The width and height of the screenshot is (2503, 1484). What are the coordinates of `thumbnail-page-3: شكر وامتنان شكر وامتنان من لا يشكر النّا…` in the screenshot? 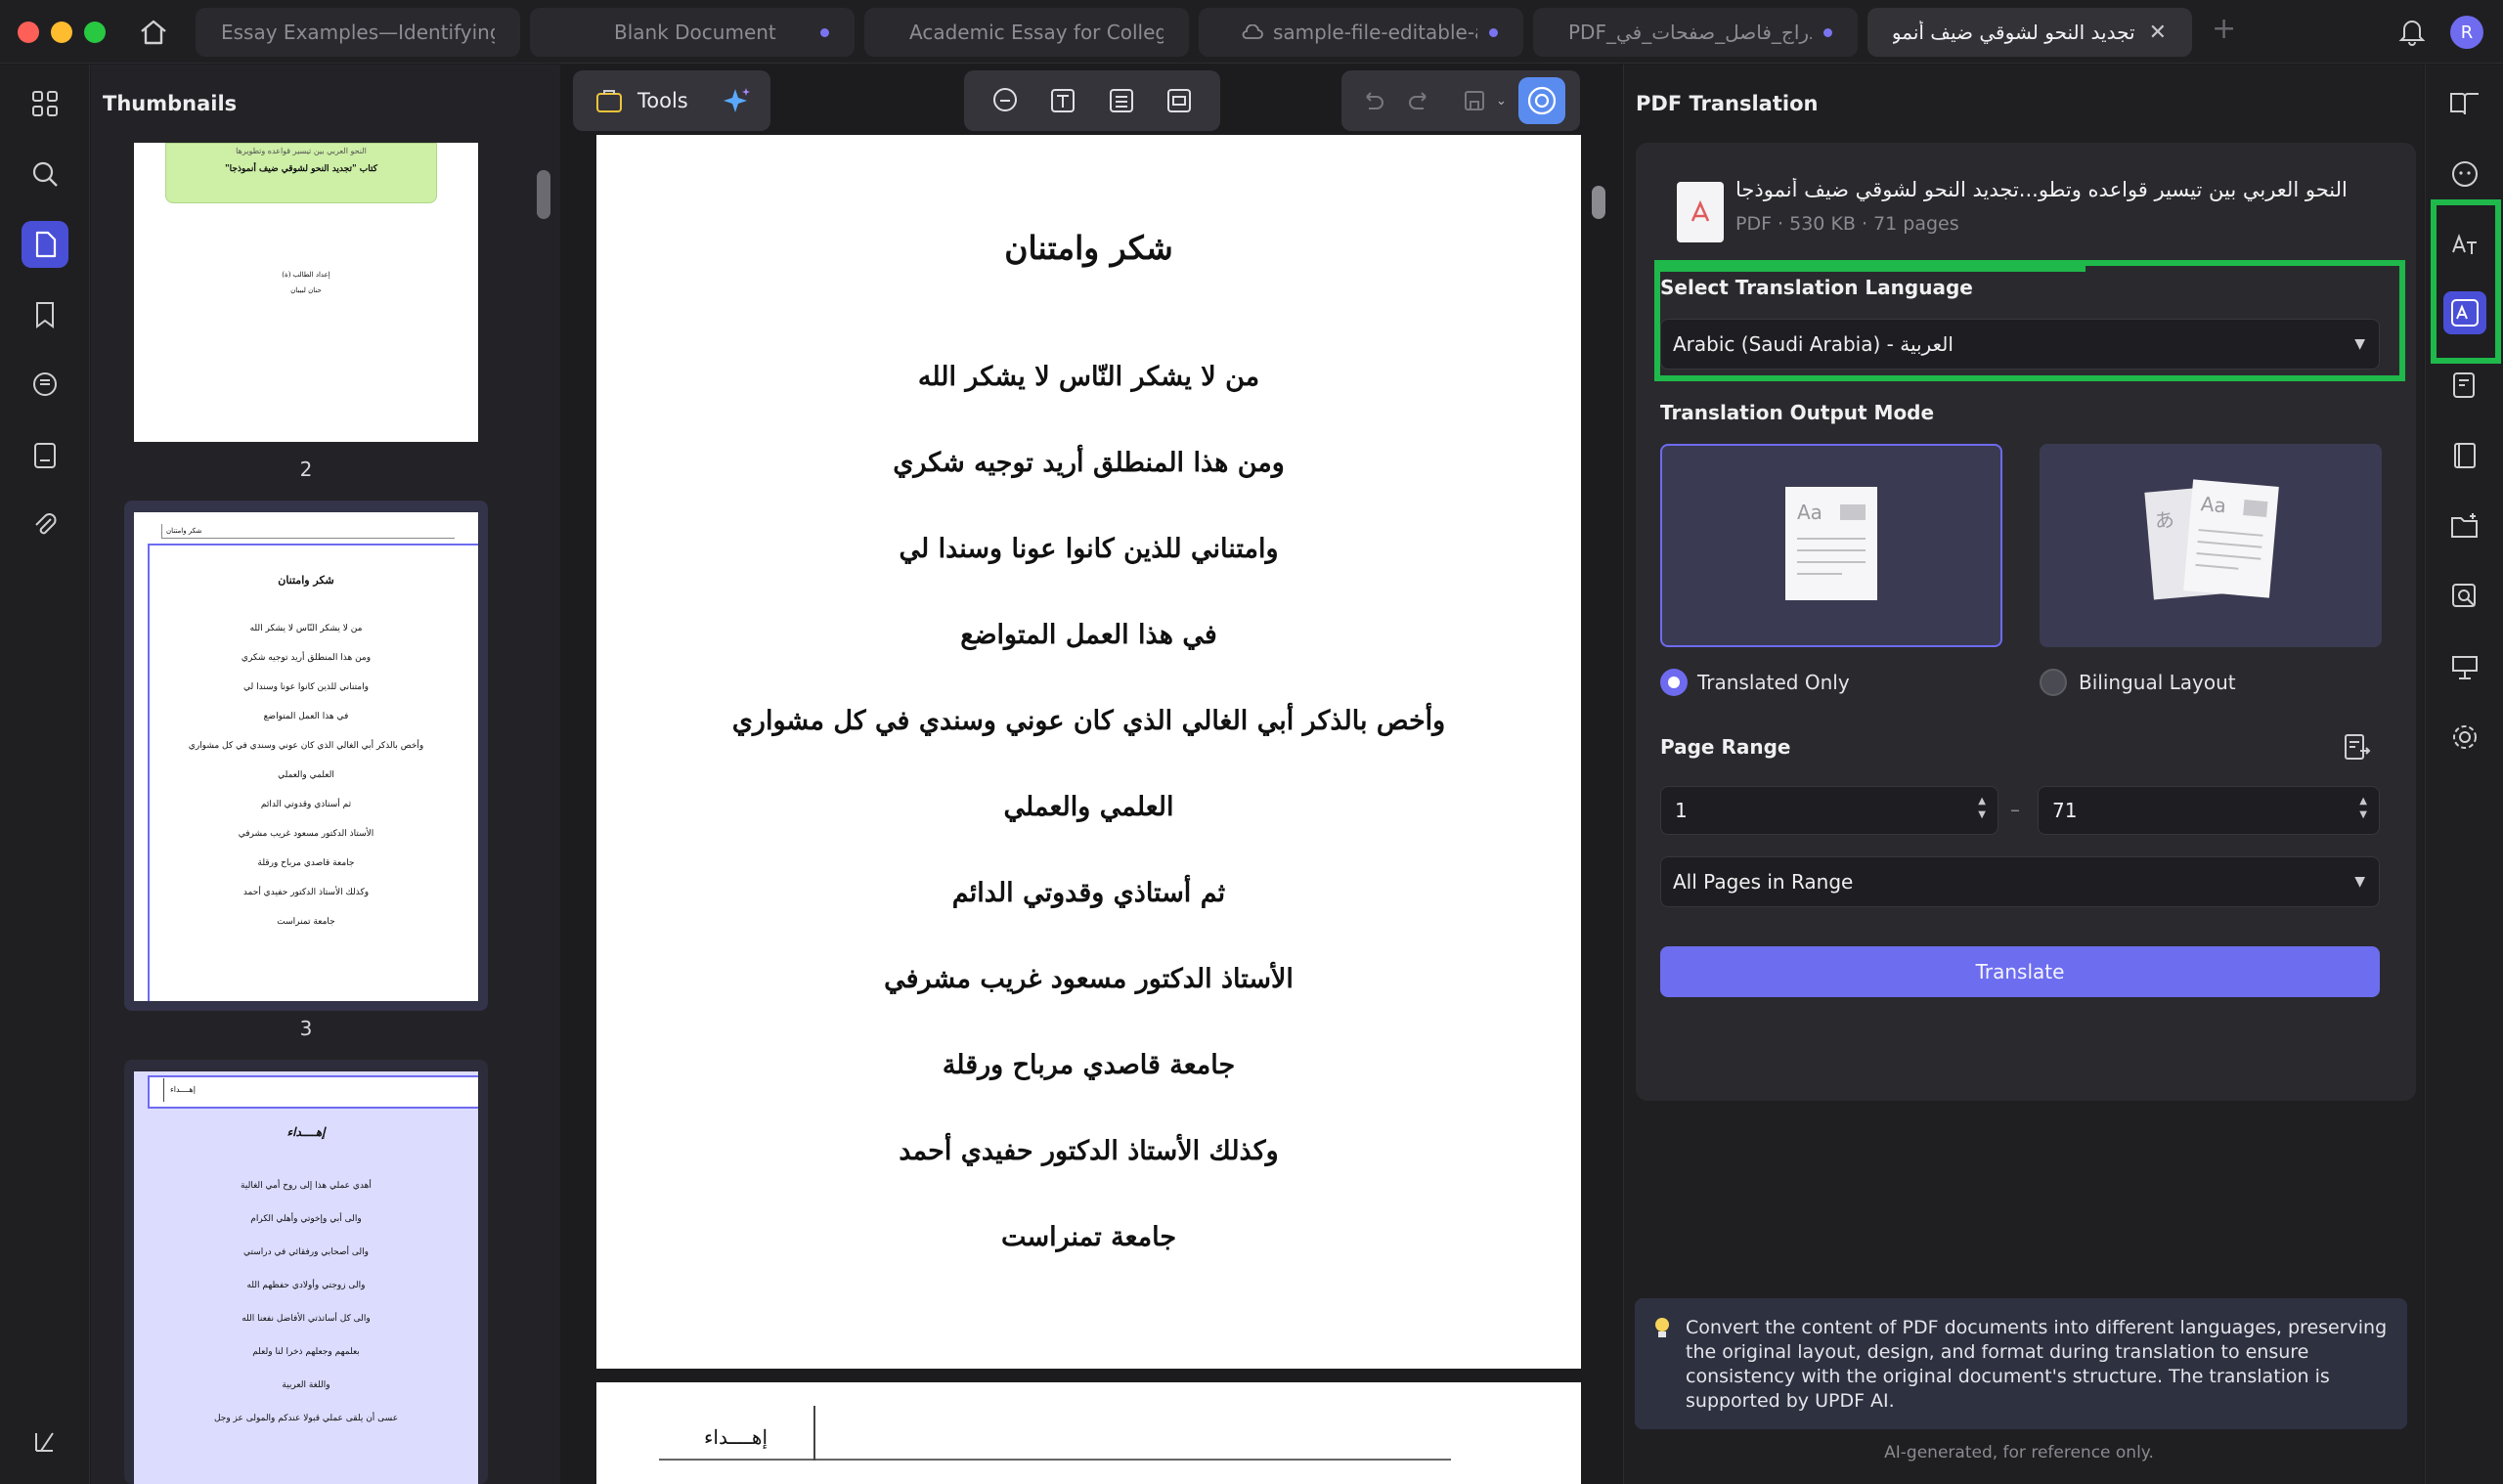 It's located at (306, 756).